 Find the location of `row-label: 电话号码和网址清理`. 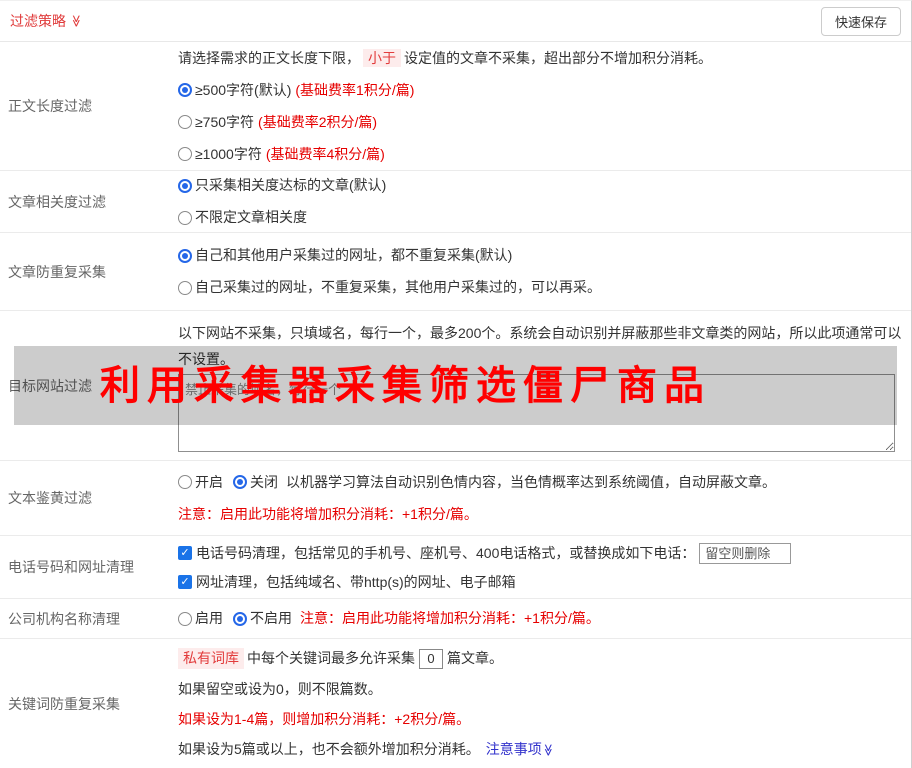

row-label: 电话号码和网址清理 is located at coordinates (71, 567).